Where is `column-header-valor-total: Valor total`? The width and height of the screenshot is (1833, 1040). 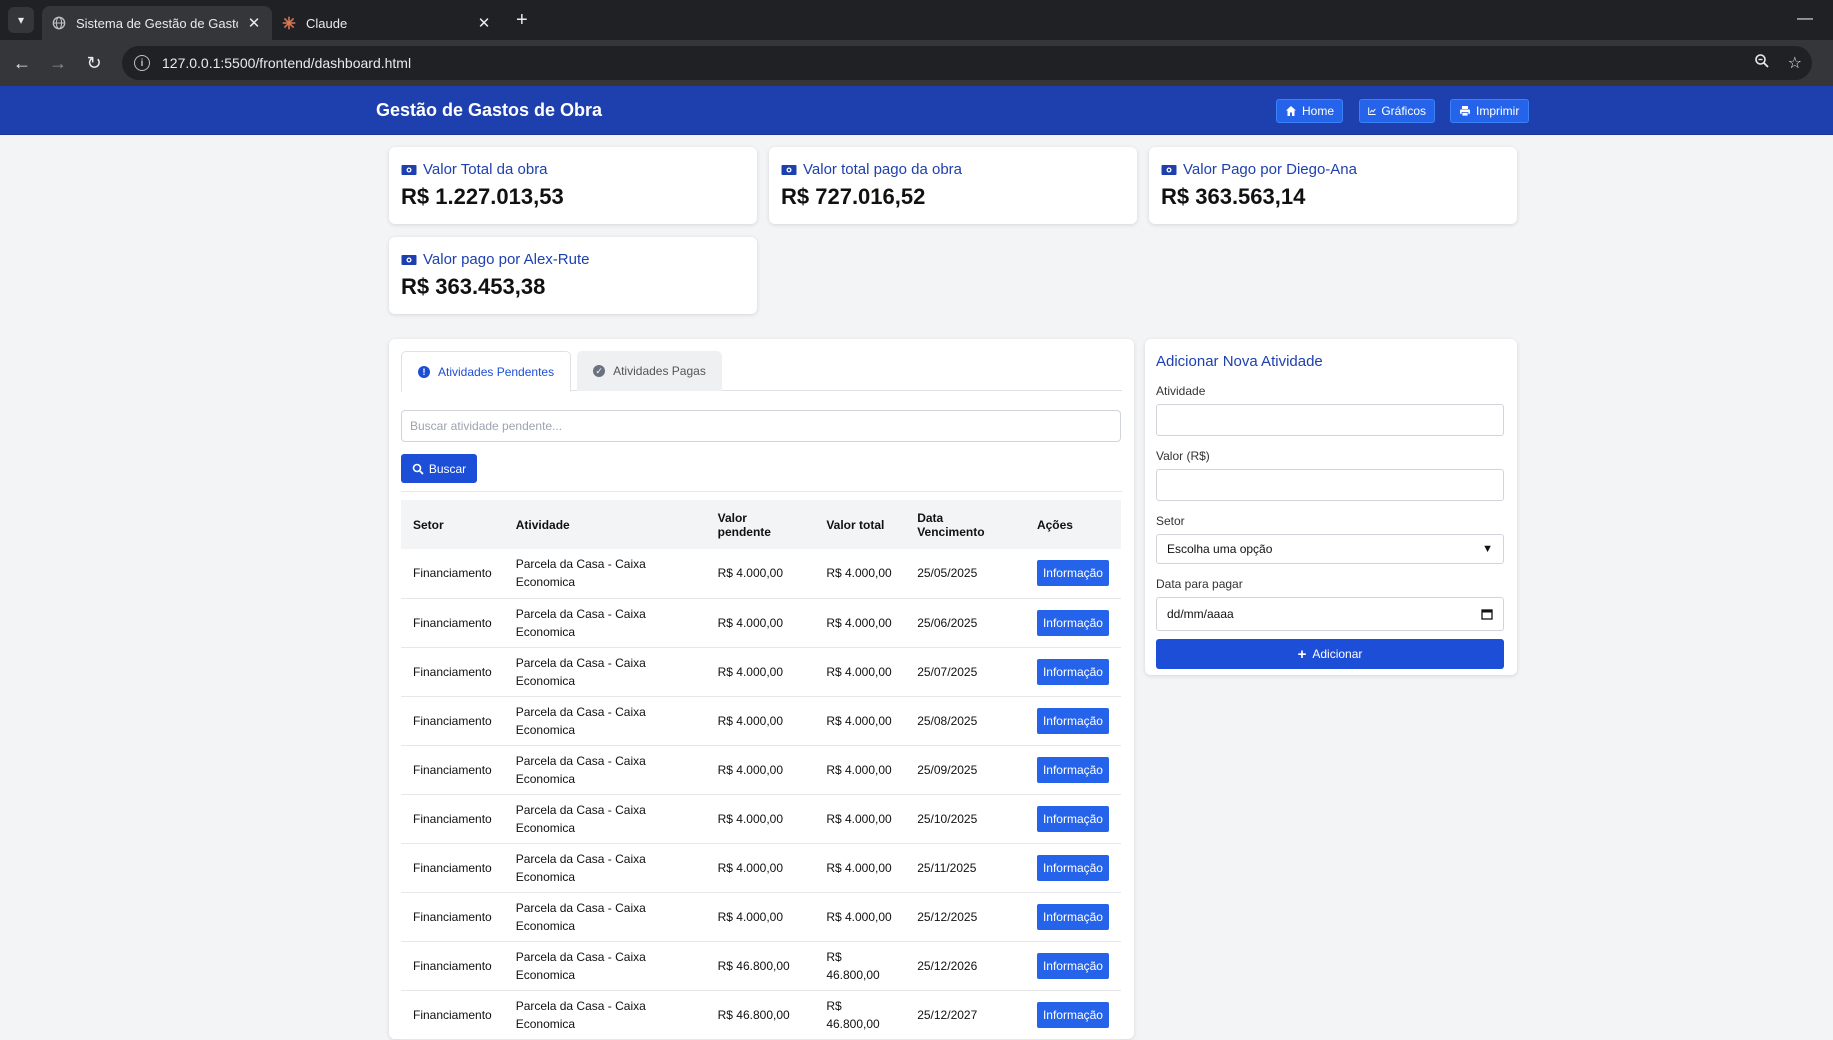 column-header-valor-total: Valor total is located at coordinates (859, 524).